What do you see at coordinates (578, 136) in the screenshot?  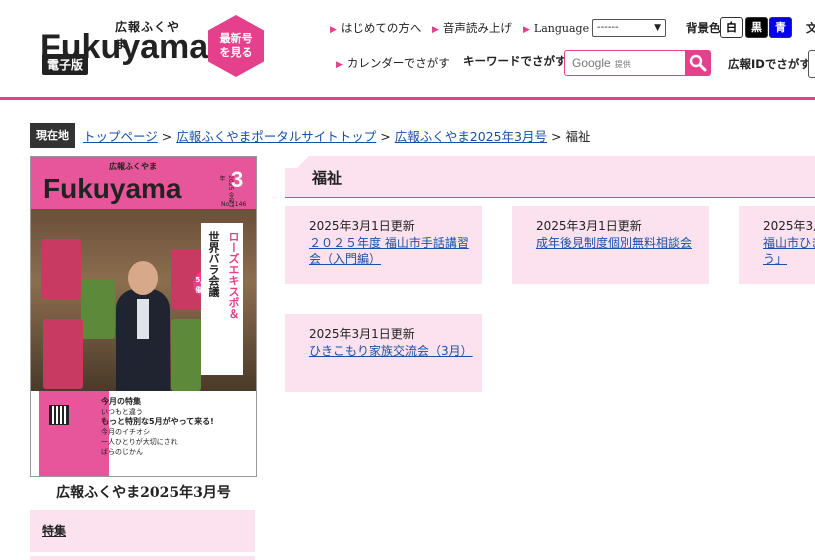 I see `breadcrumb-current: 福祉` at bounding box center [578, 136].